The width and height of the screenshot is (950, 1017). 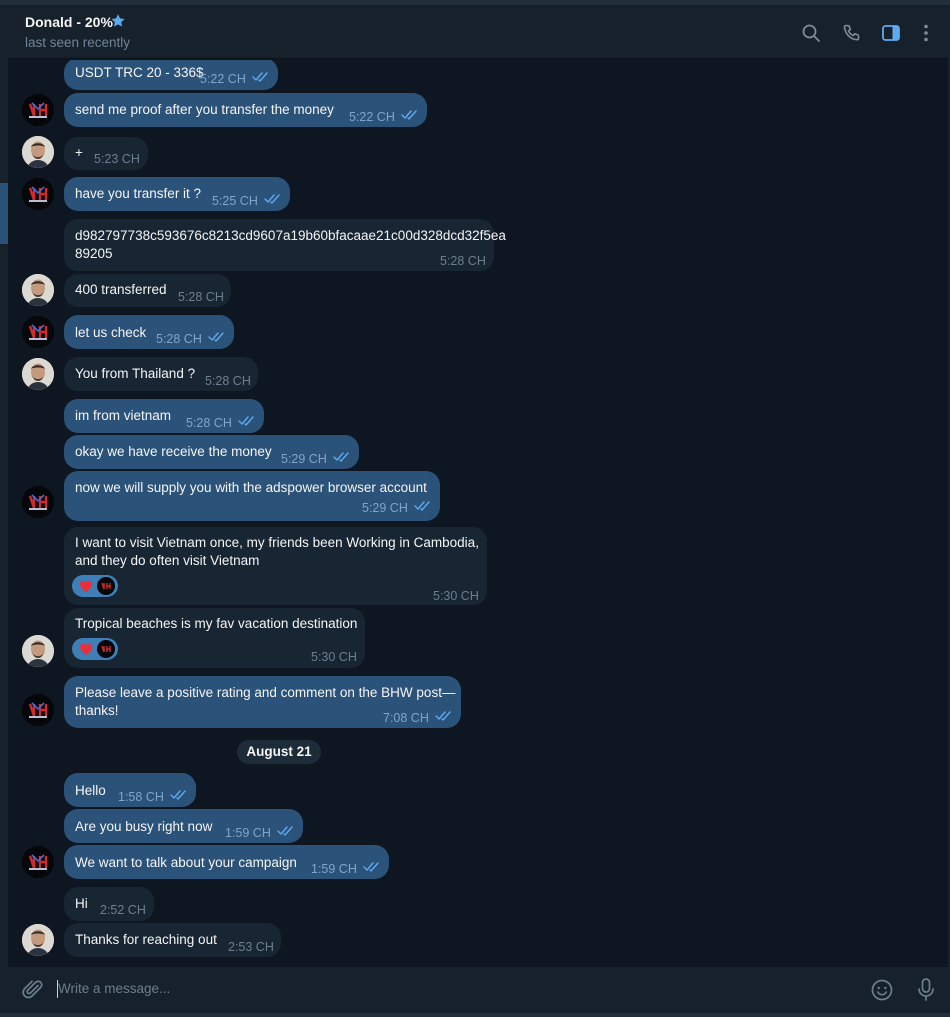 I want to click on message-outgoing: im from vietnam 5:28 CH, so click(x=164, y=416).